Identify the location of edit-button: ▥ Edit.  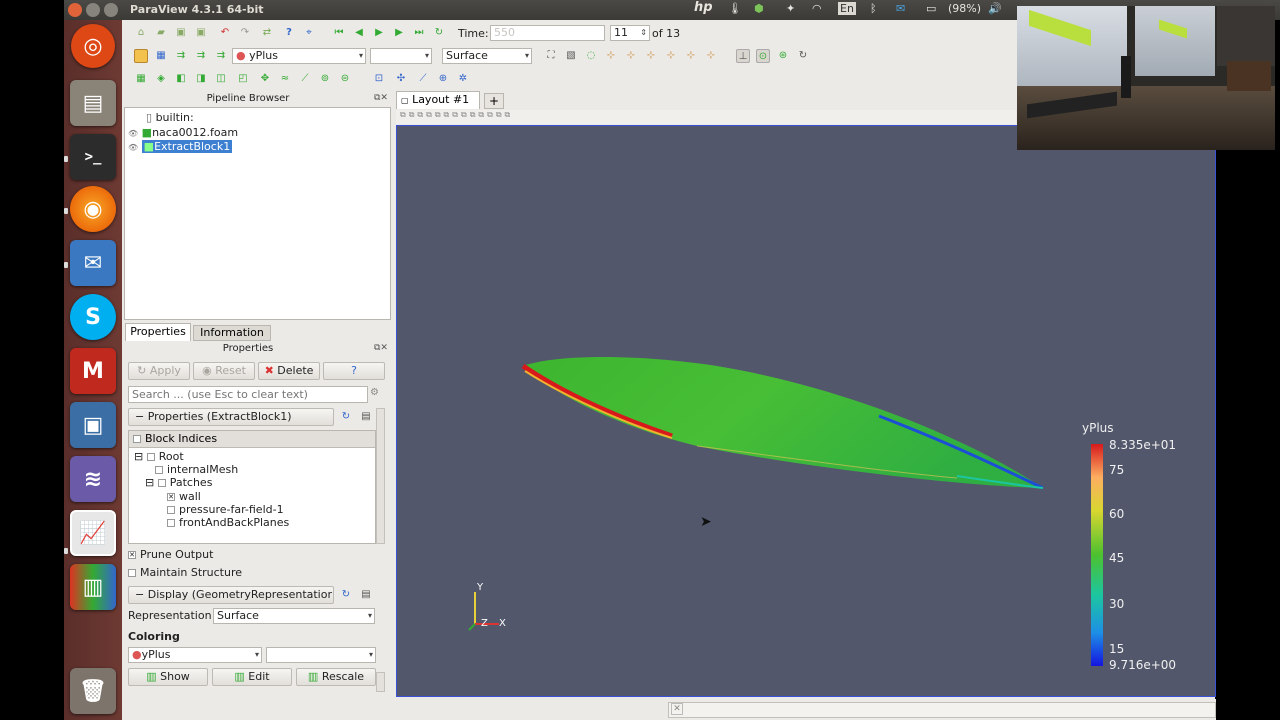
(252, 677).